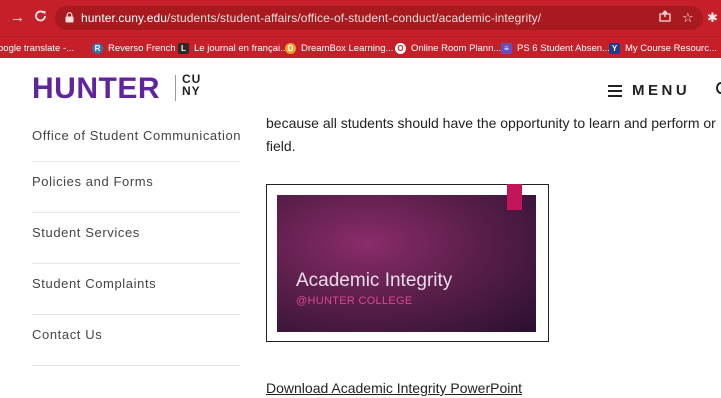  What do you see at coordinates (97, 48) in the screenshot?
I see `reverso-icon: R` at bounding box center [97, 48].